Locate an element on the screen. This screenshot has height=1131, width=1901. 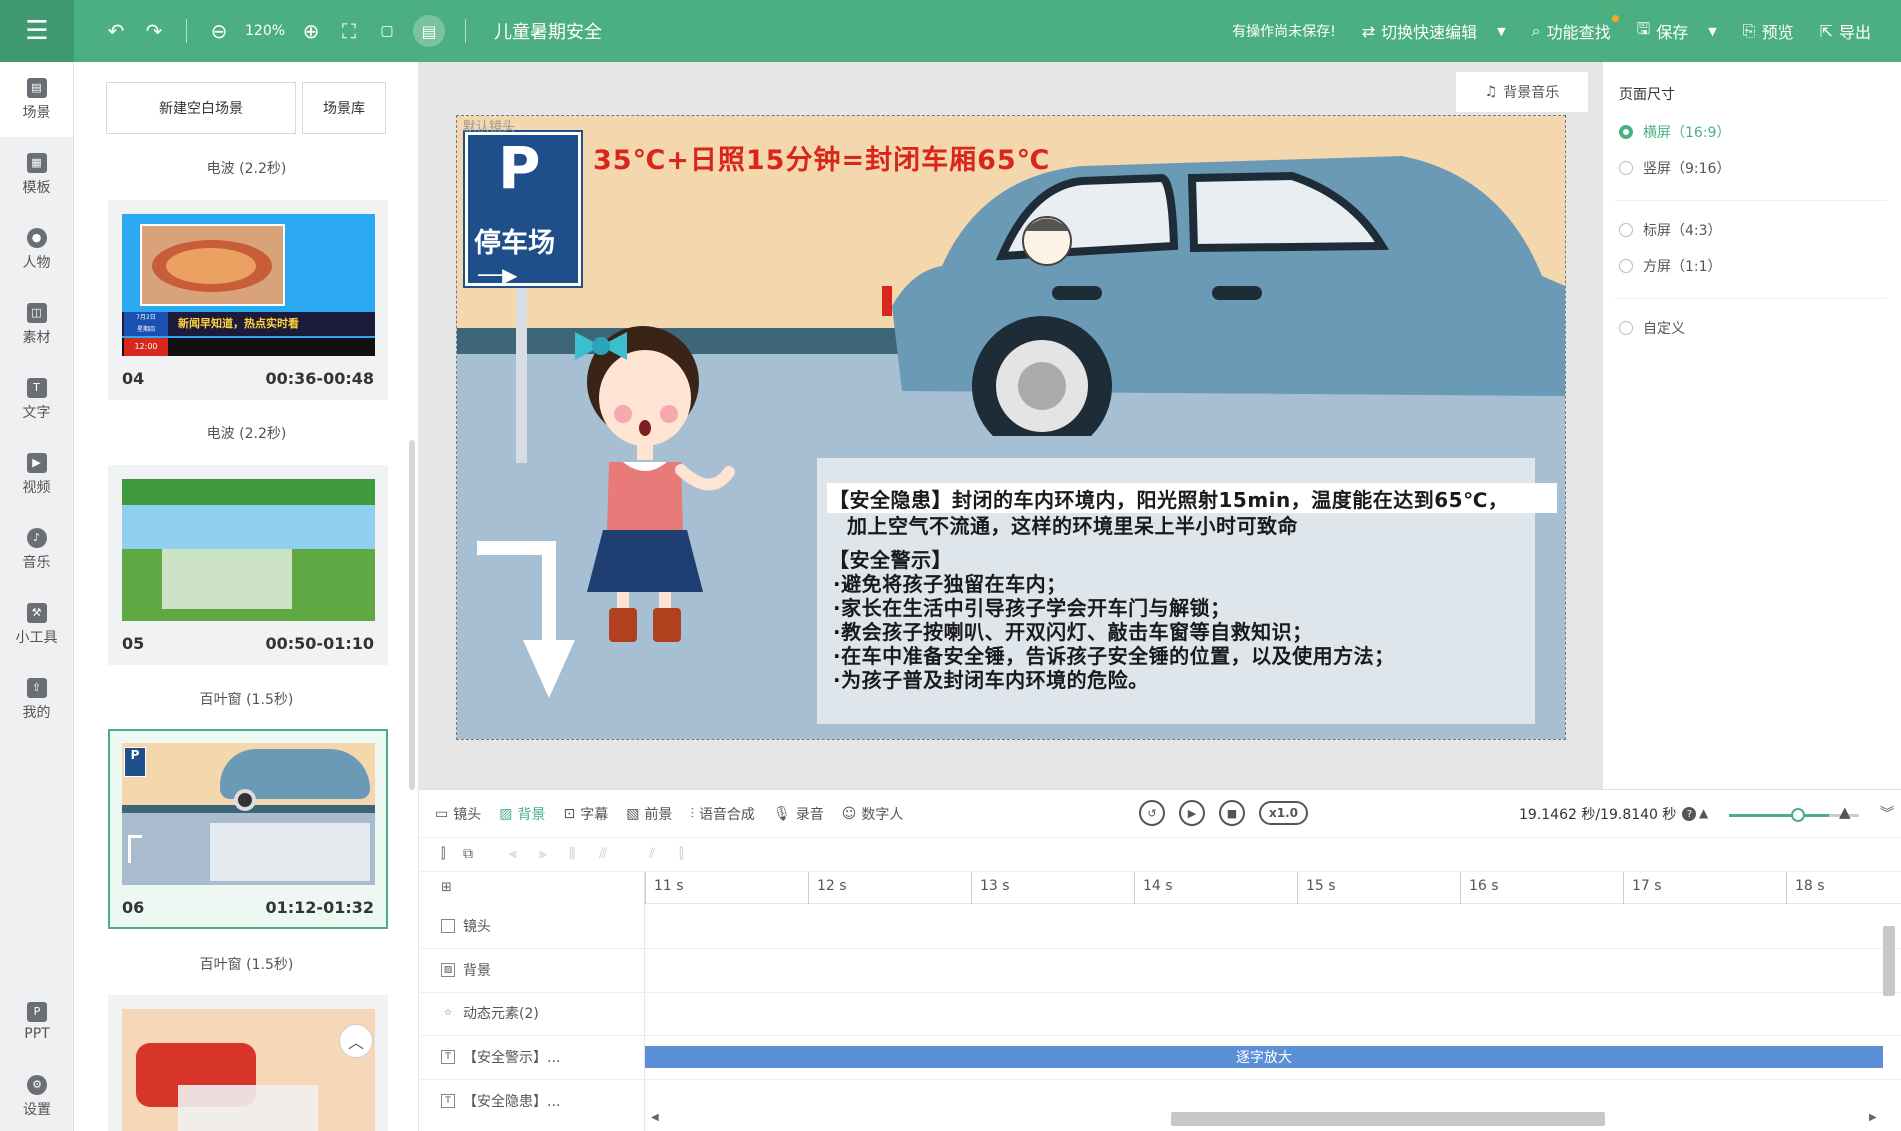
nav-item-template: ▦ 模板 is located at coordinates (36, 174).